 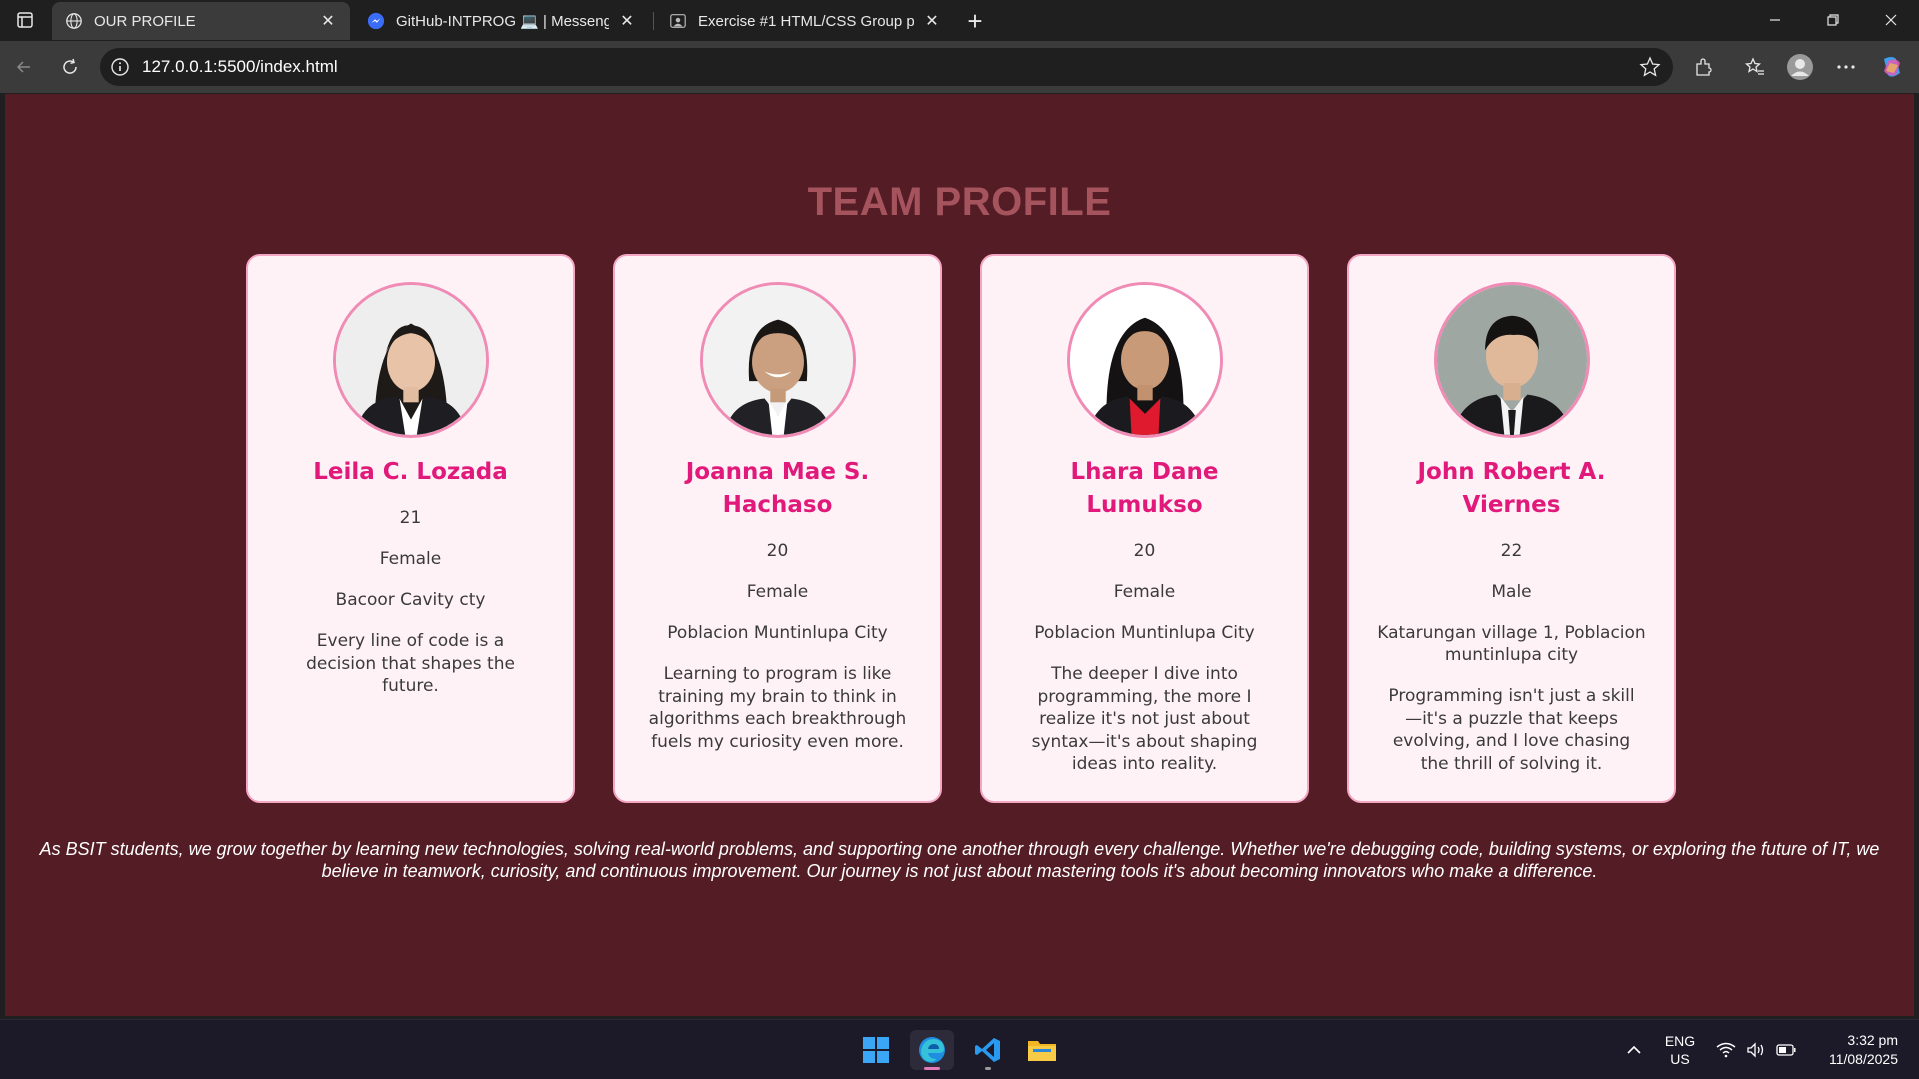 I want to click on member-name: Lhara Dane Lumukso, so click(x=1144, y=488).